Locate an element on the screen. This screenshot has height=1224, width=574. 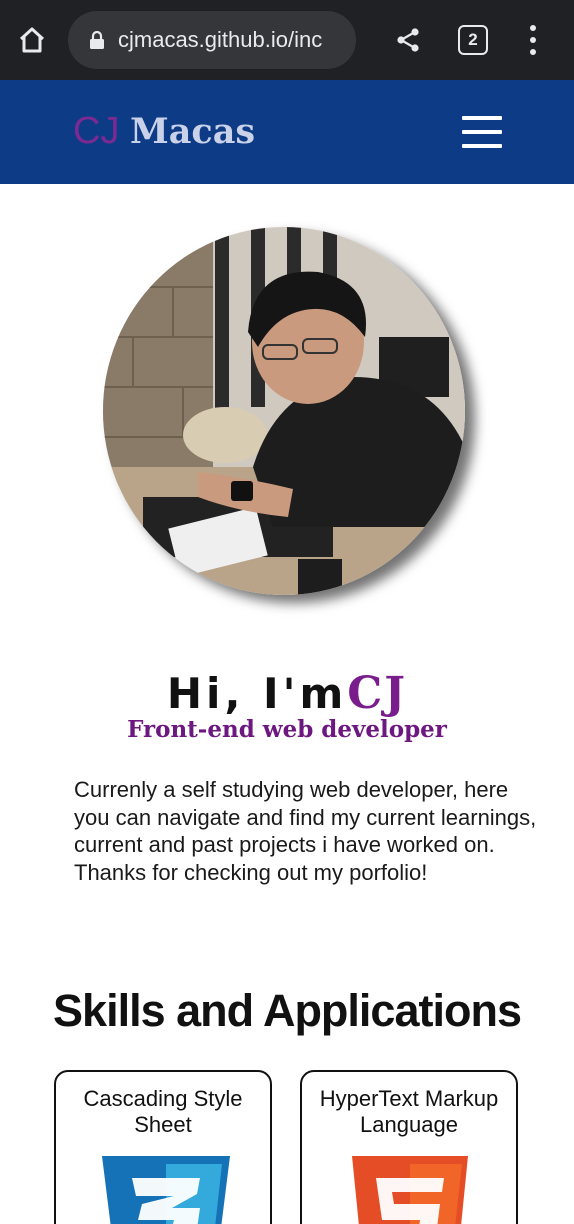
greeting-name: CJ is located at coordinates (377, 693).